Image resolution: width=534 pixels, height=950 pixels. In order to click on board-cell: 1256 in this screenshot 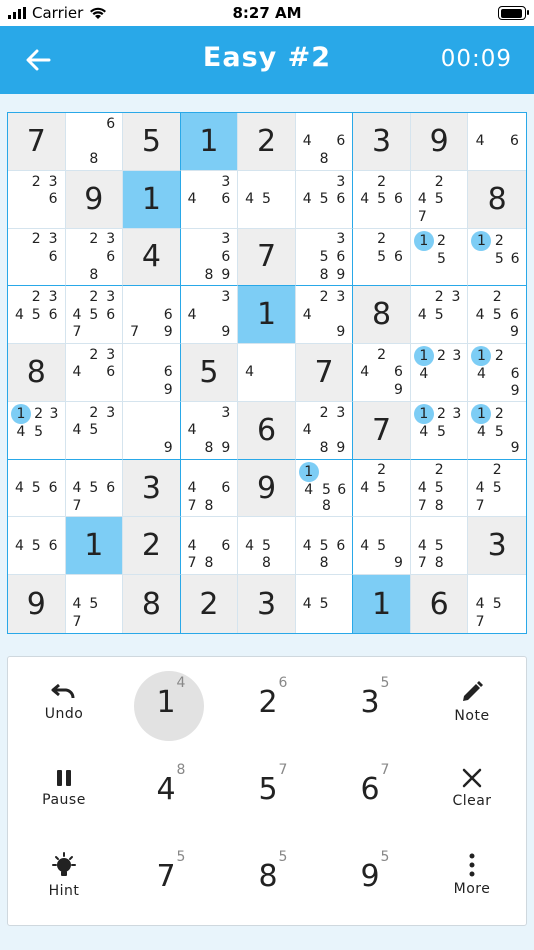, I will do `click(497, 257)`.